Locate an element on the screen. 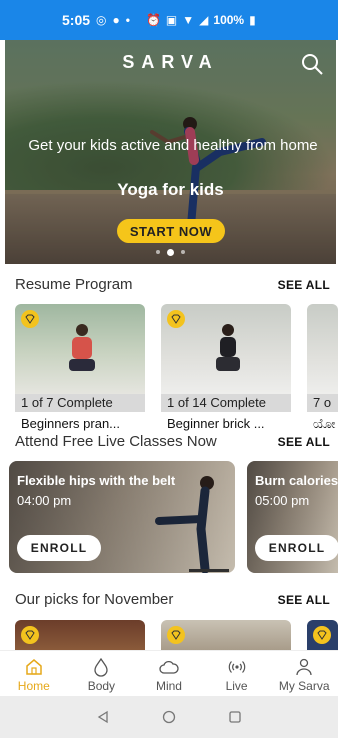 This screenshot has width=338, height=738. home-icon is located at coordinates (34, 667).